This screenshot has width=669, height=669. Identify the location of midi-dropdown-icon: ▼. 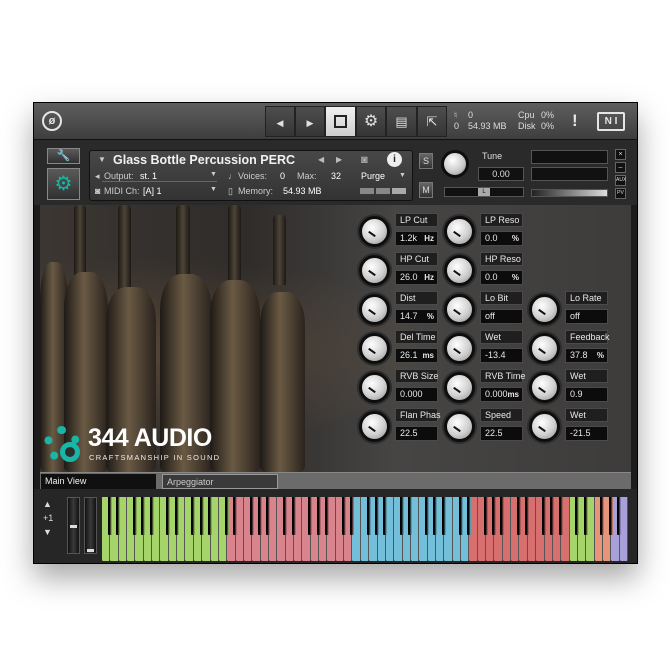
(213, 189).